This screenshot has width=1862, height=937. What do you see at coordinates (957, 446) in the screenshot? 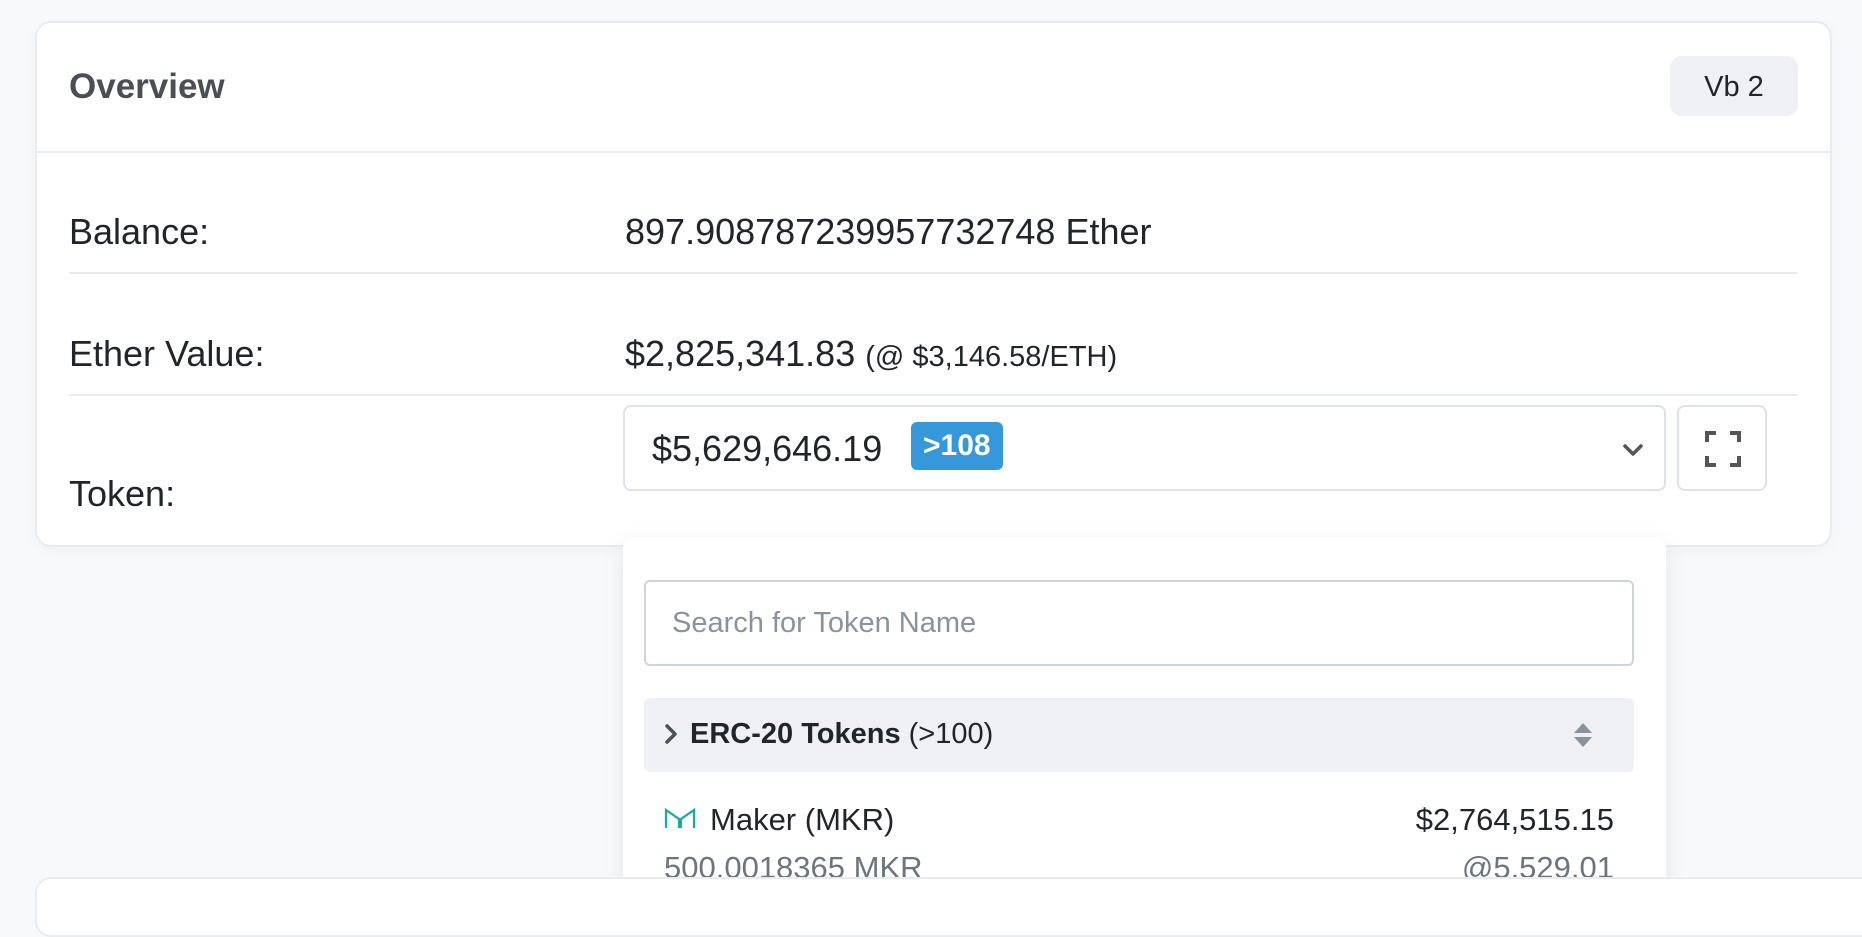
I see `token-count-badge: >108` at bounding box center [957, 446].